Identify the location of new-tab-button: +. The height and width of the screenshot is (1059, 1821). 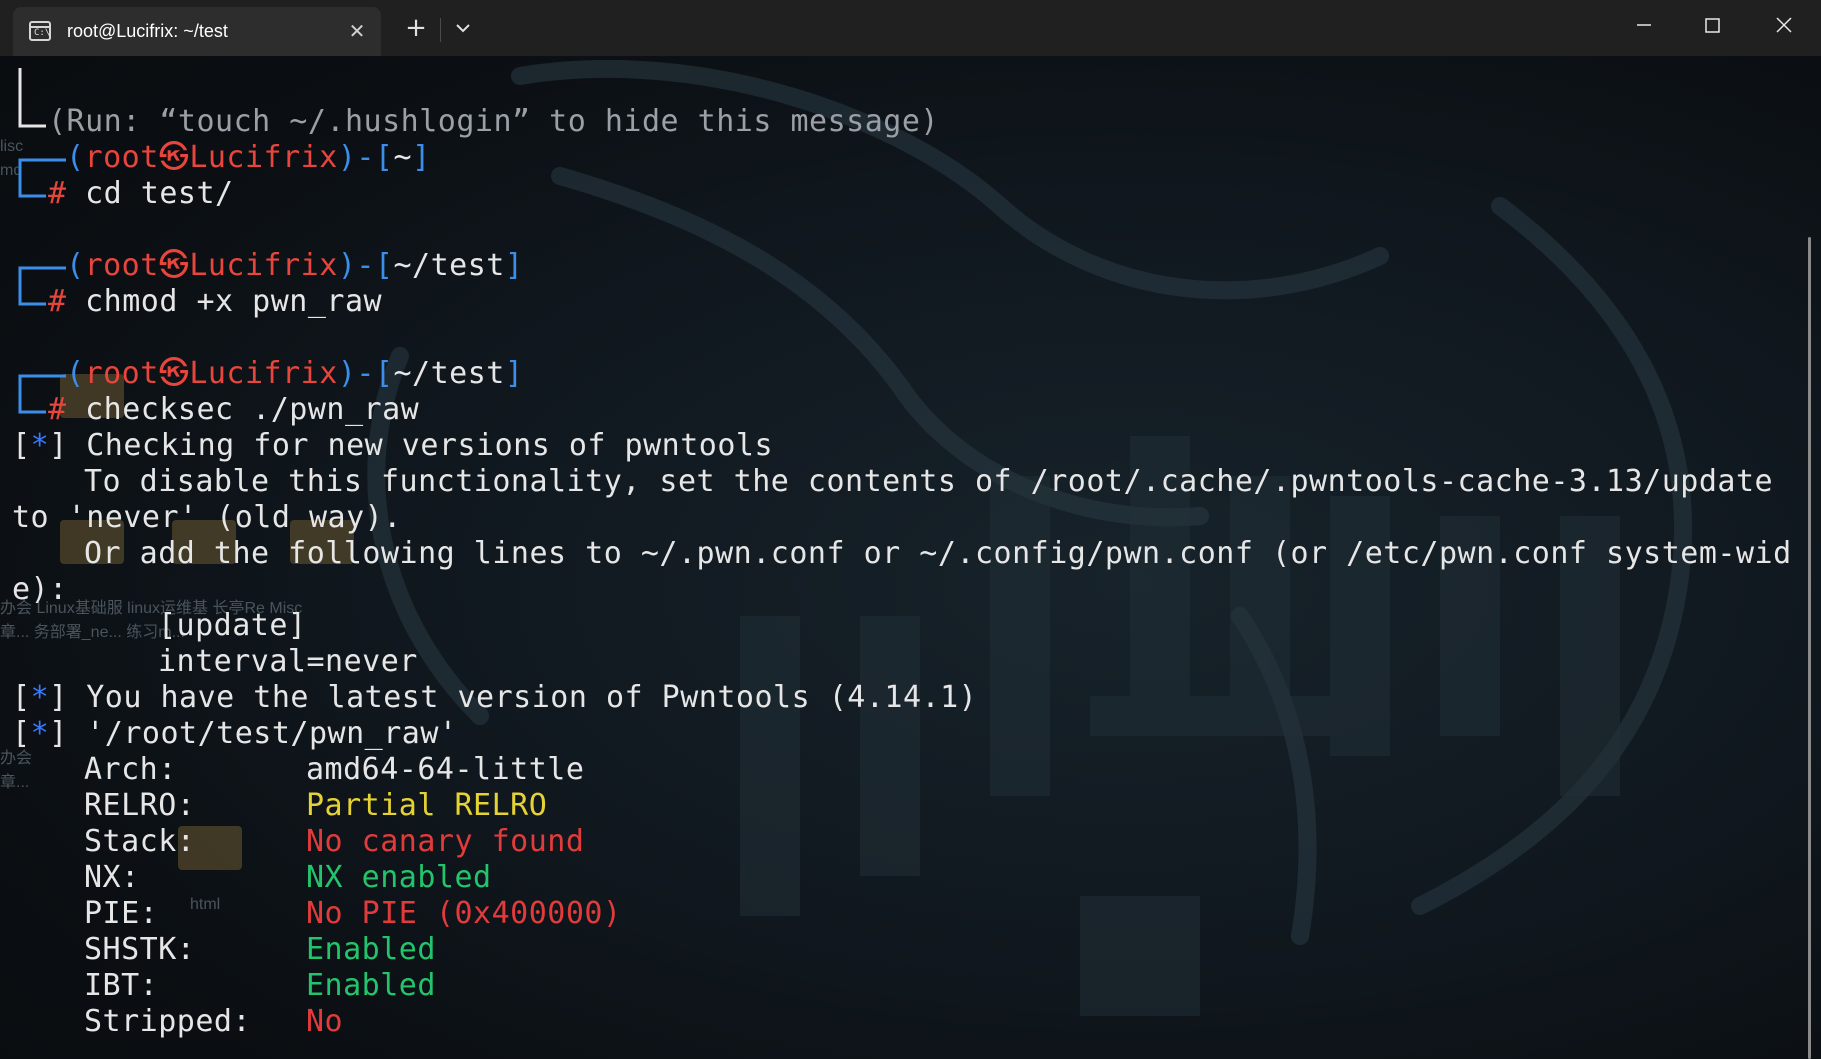
(416, 28).